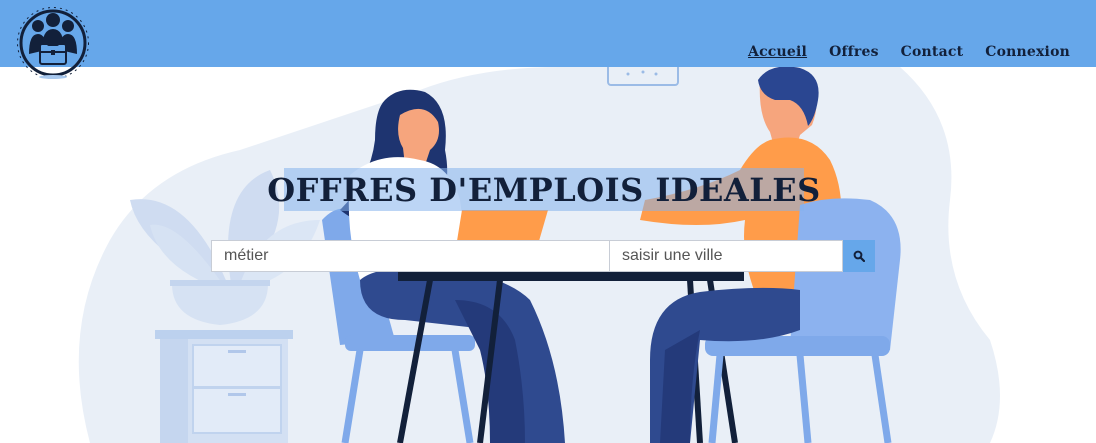  What do you see at coordinates (1027, 52) in the screenshot?
I see `nav-link-connexion: Connexion` at bounding box center [1027, 52].